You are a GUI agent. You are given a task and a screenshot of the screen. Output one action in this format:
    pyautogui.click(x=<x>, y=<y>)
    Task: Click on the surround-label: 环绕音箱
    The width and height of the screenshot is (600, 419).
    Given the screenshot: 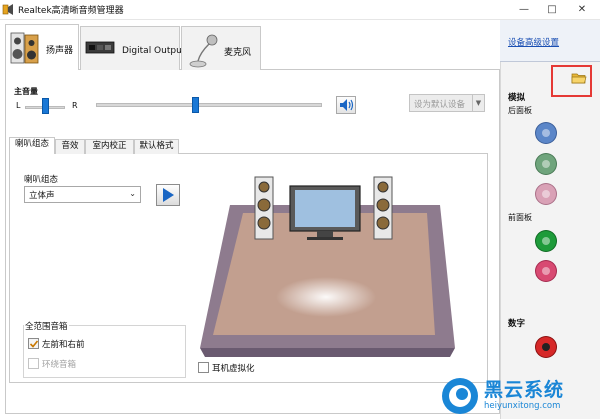 What is the action you would take?
    pyautogui.click(x=59, y=365)
    